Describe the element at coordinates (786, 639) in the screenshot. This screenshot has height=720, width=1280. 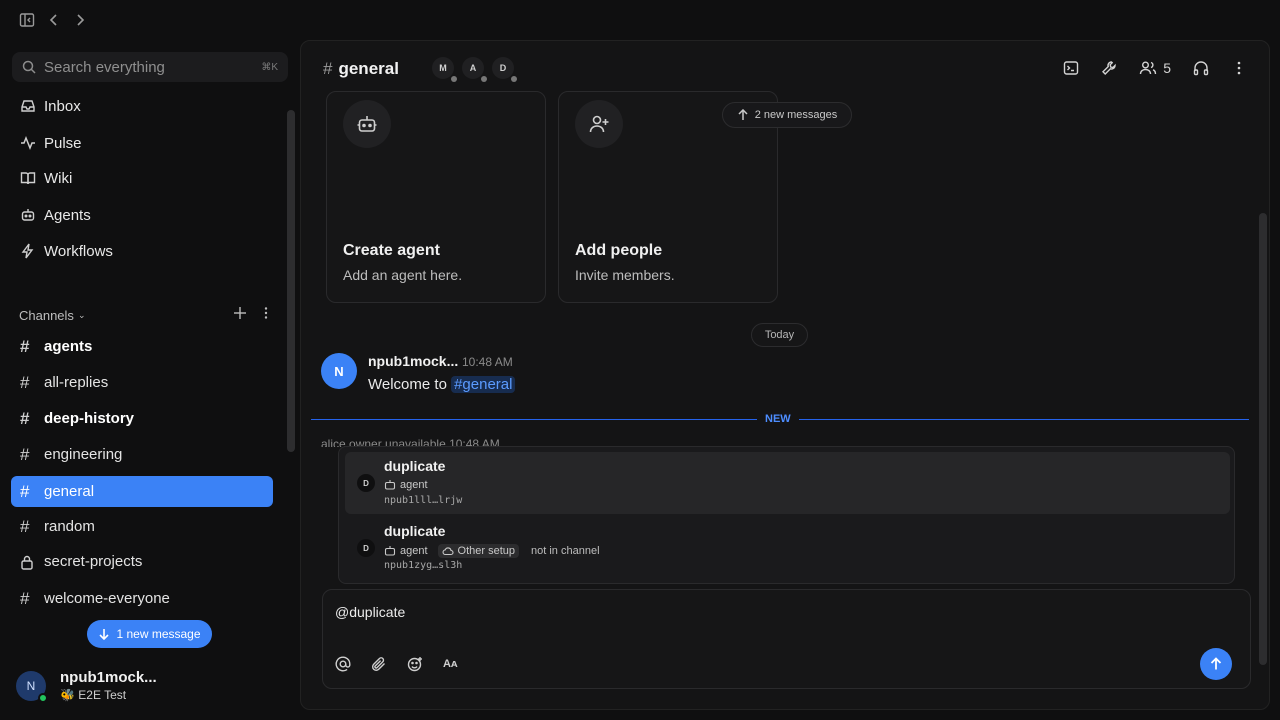
I see `message-composer: @duplicate Aᴀ` at that location.